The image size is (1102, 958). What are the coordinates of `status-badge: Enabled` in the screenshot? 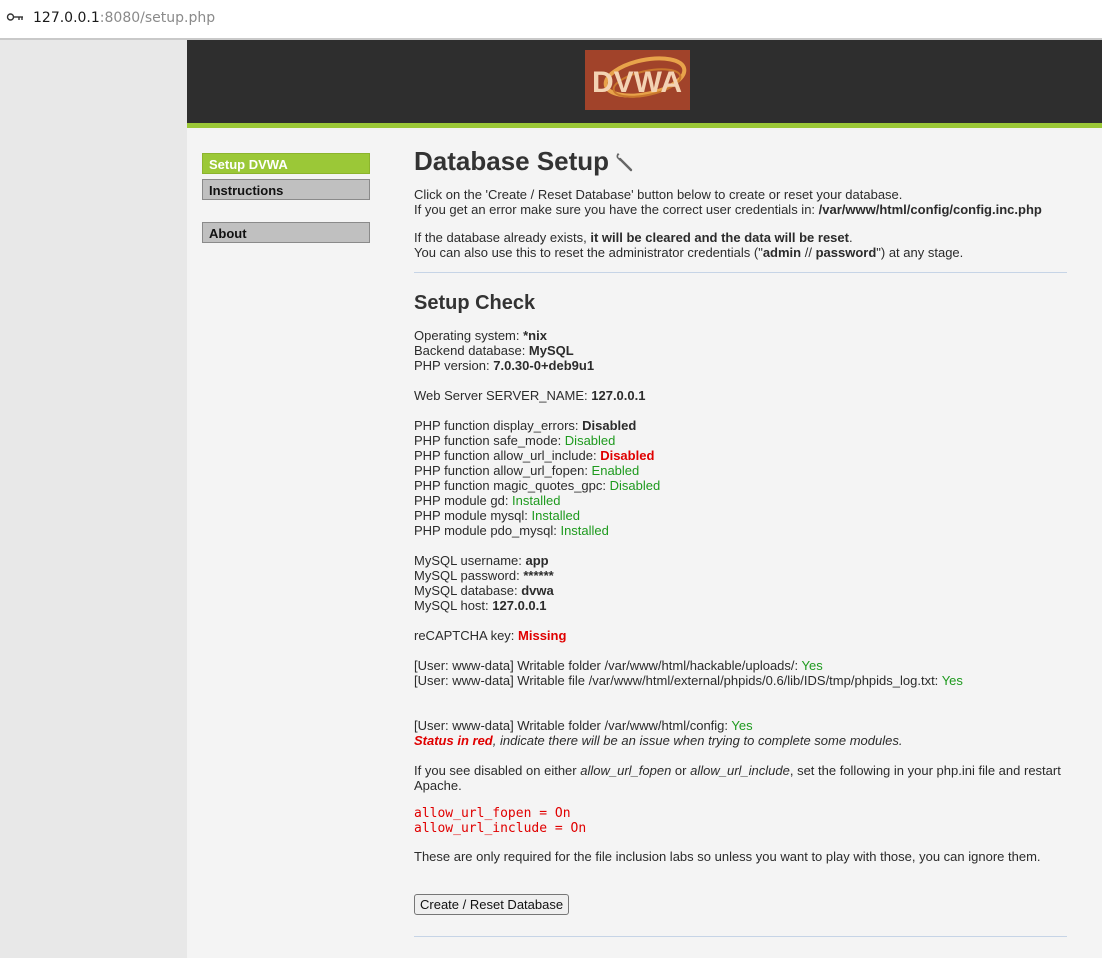 It's located at (615, 470).